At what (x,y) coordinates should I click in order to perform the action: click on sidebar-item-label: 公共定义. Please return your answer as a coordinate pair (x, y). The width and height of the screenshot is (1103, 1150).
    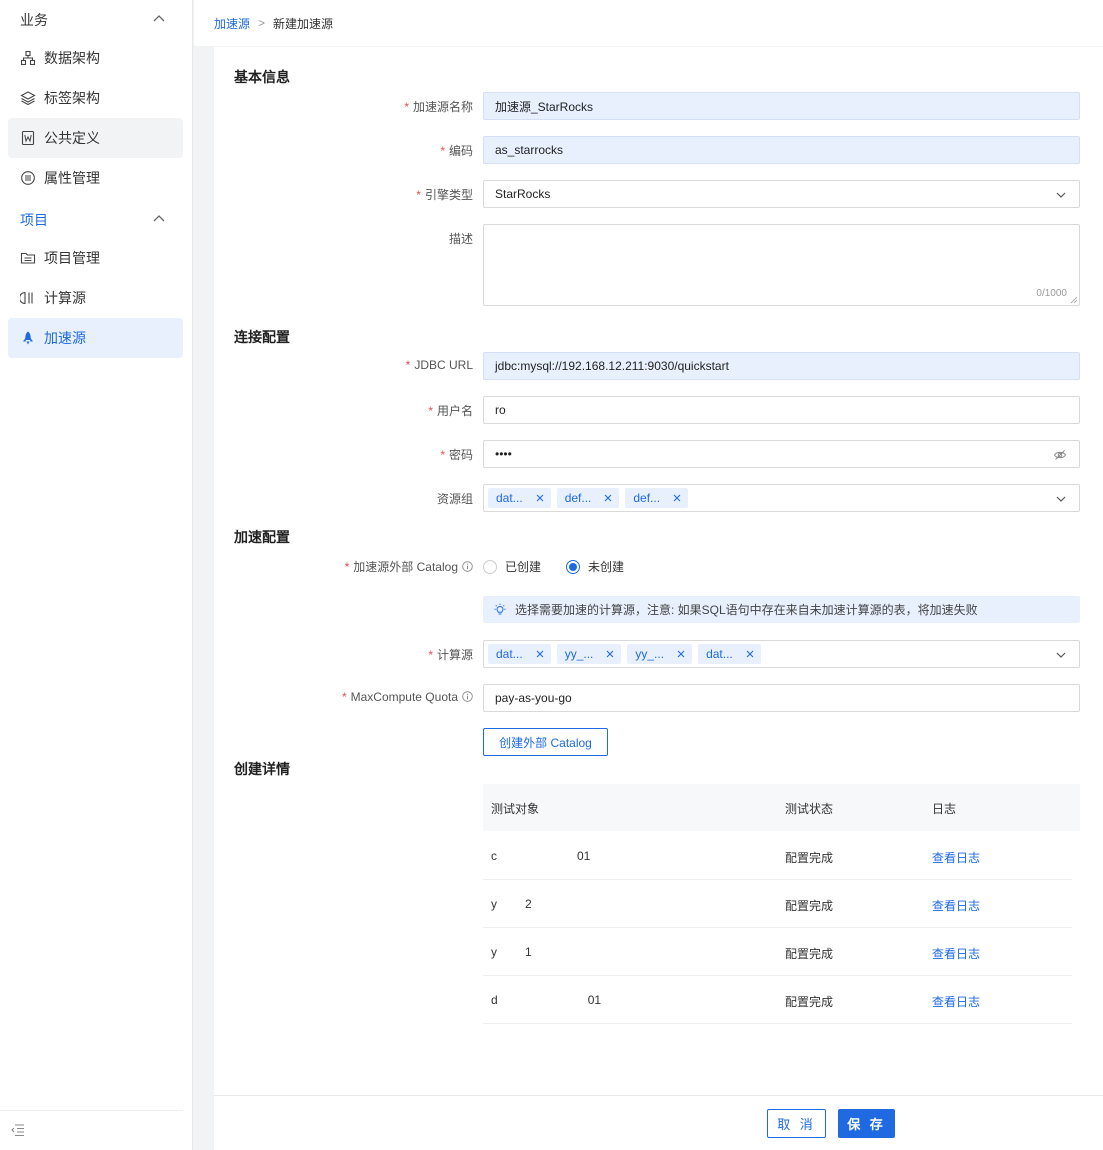
    Looking at the image, I should click on (72, 138).